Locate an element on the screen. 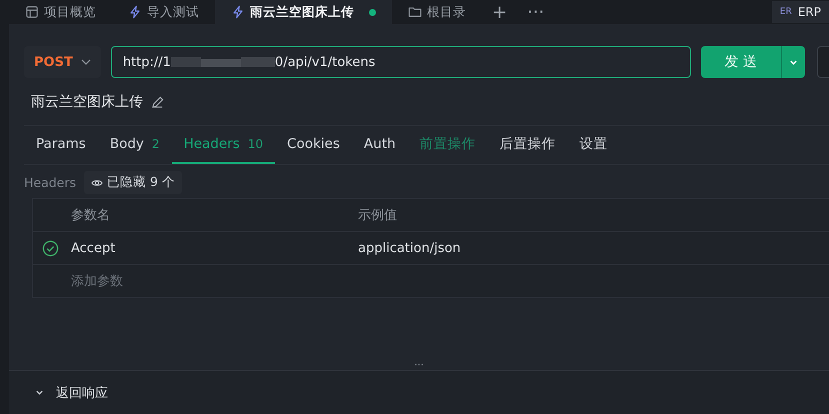 This screenshot has width=829, height=414. grid-icon is located at coordinates (32, 12).